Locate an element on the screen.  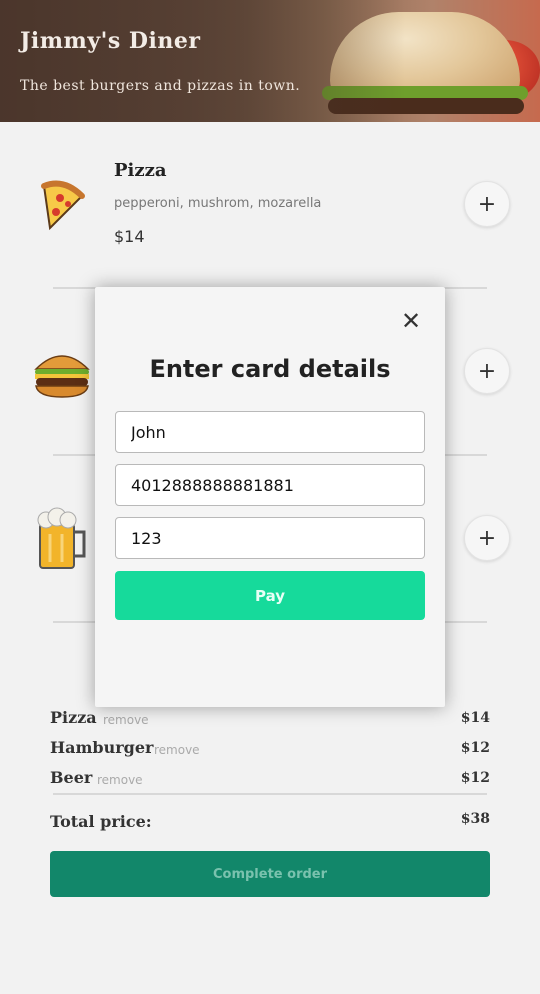
name-field is located at coordinates (270, 432).